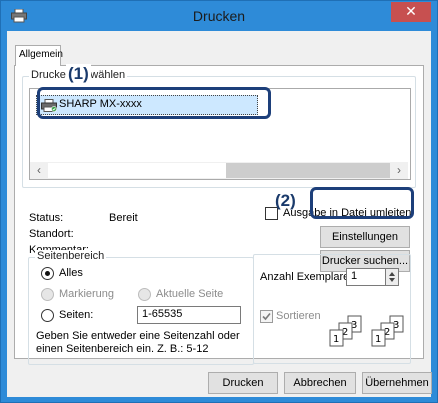 This screenshot has height=403, width=438. I want to click on scroll-right-icon: ›, so click(399, 170).